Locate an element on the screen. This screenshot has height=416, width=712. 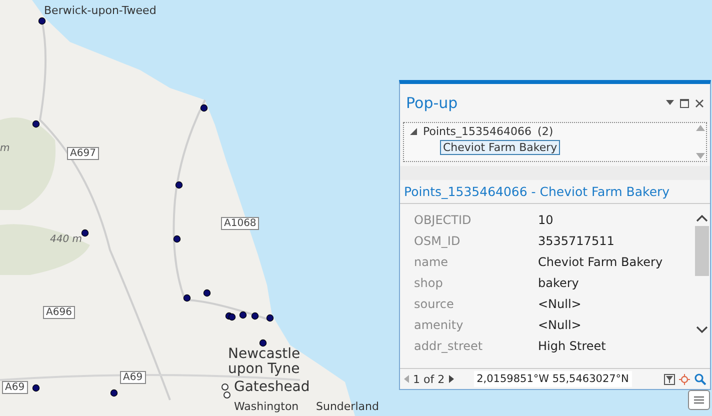
scrollbar-thumb is located at coordinates (702, 251).